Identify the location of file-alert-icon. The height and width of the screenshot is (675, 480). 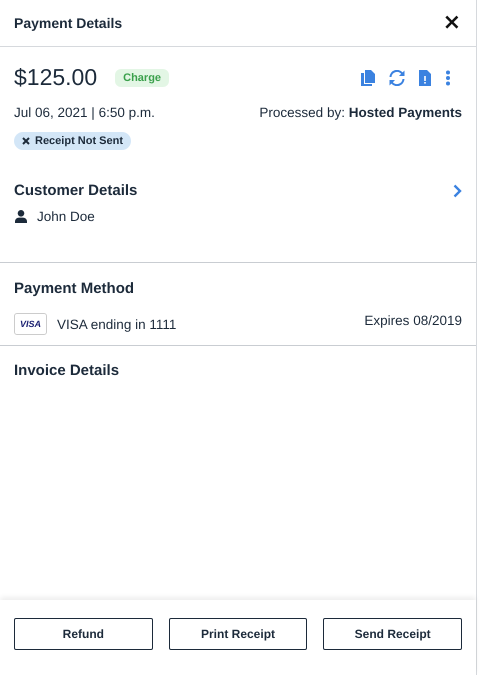
(425, 78).